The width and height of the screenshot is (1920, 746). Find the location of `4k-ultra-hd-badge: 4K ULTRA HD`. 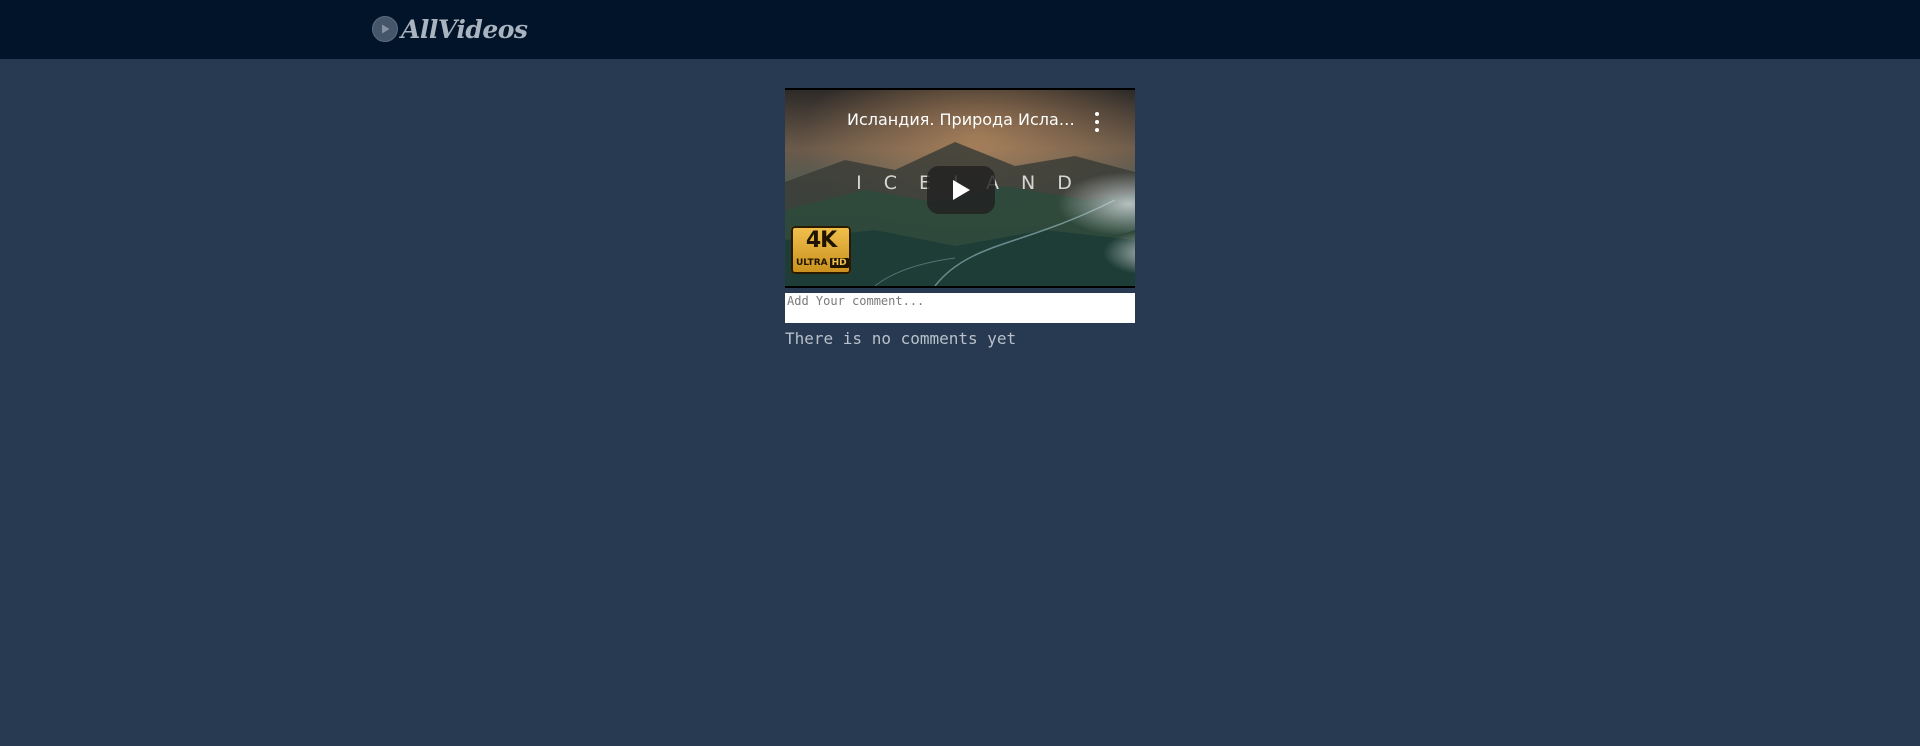

4k-ultra-hd-badge: 4K ULTRA HD is located at coordinates (821, 250).